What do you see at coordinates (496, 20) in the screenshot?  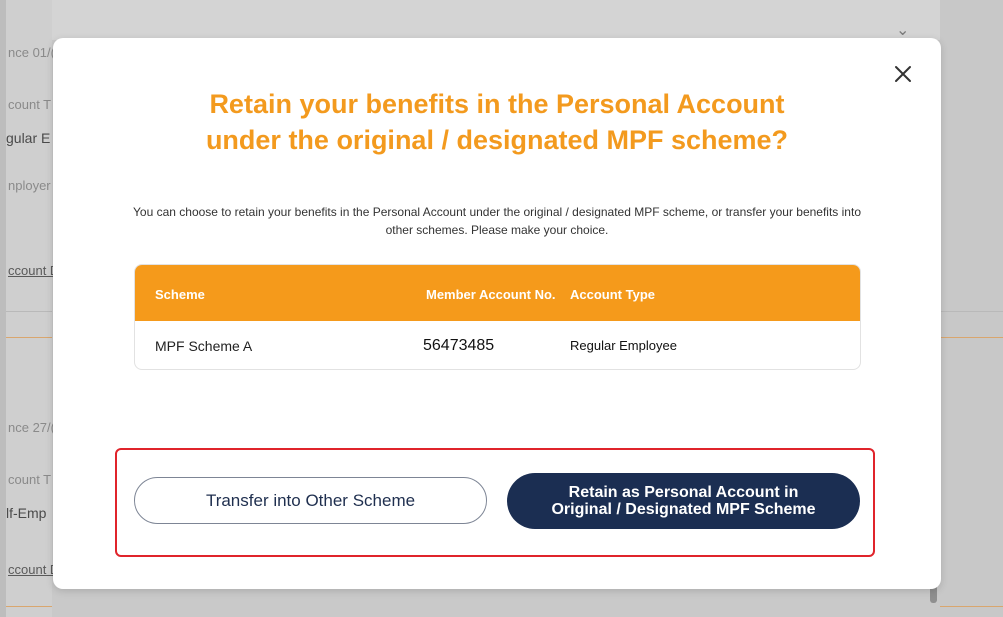 I see `background-top-bar` at bounding box center [496, 20].